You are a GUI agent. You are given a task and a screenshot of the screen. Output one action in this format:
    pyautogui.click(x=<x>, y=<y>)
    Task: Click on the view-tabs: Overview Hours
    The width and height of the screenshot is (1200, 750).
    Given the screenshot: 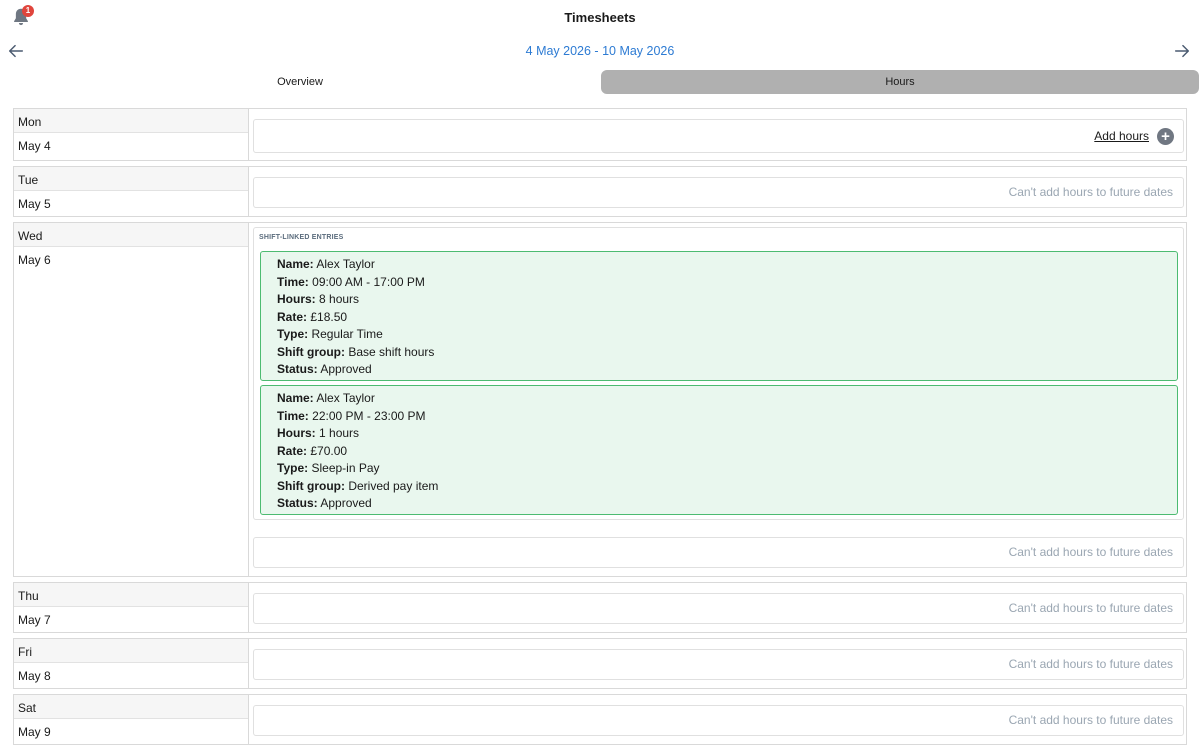 What is the action you would take?
    pyautogui.click(x=600, y=82)
    